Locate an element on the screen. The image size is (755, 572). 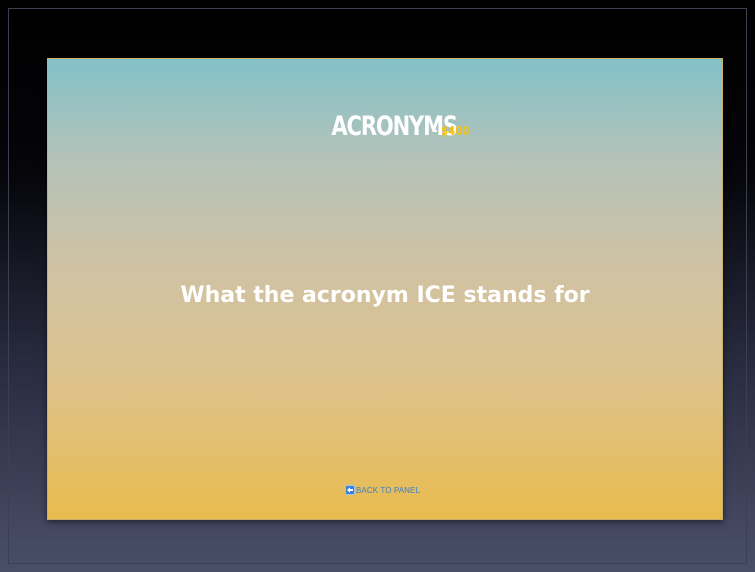
back-to-panel-link: BACK TO PANEL is located at coordinates (382, 490).